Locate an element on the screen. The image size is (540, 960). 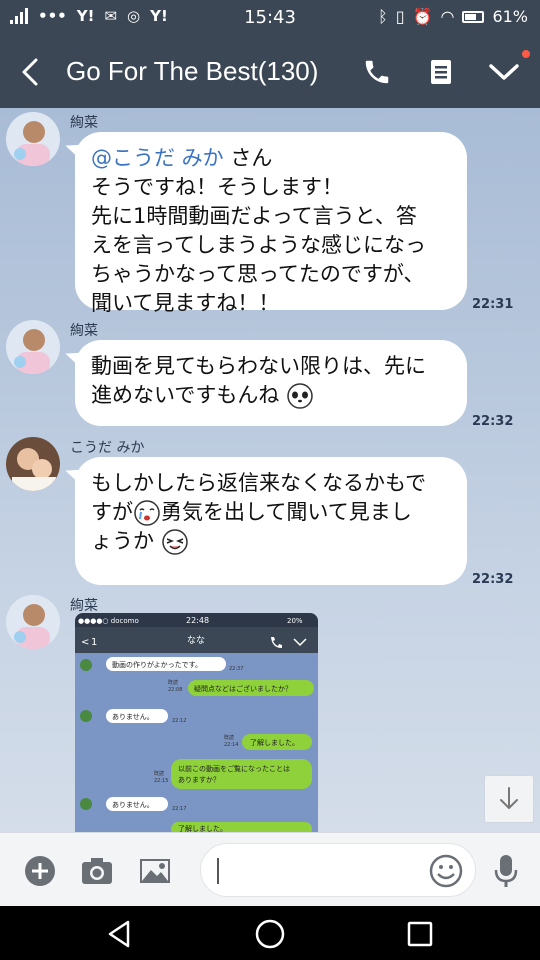
add-button is located at coordinates (40, 871).